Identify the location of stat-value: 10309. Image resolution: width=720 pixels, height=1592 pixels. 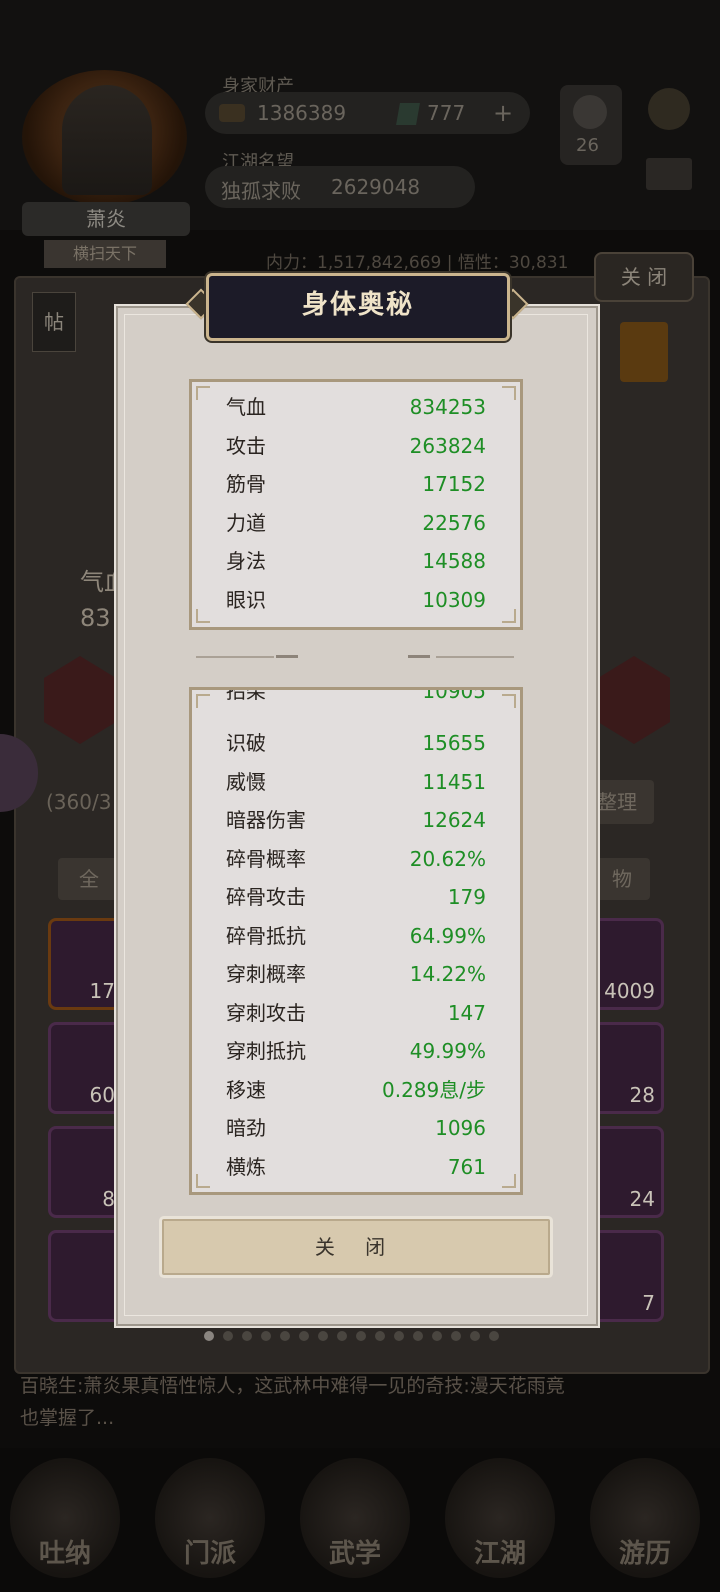
(454, 600).